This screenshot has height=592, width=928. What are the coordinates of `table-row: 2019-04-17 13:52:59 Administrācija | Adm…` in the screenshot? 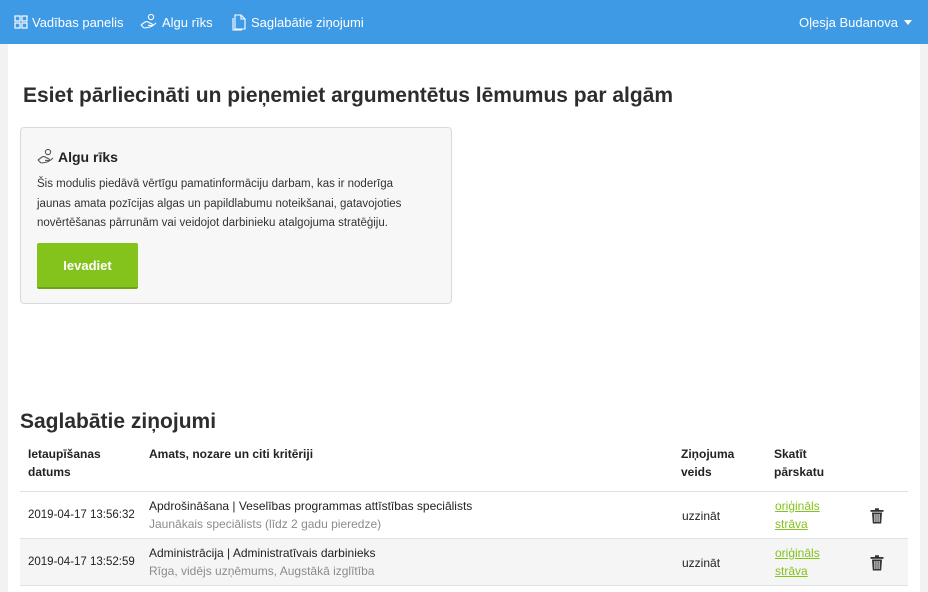 It's located at (464, 562).